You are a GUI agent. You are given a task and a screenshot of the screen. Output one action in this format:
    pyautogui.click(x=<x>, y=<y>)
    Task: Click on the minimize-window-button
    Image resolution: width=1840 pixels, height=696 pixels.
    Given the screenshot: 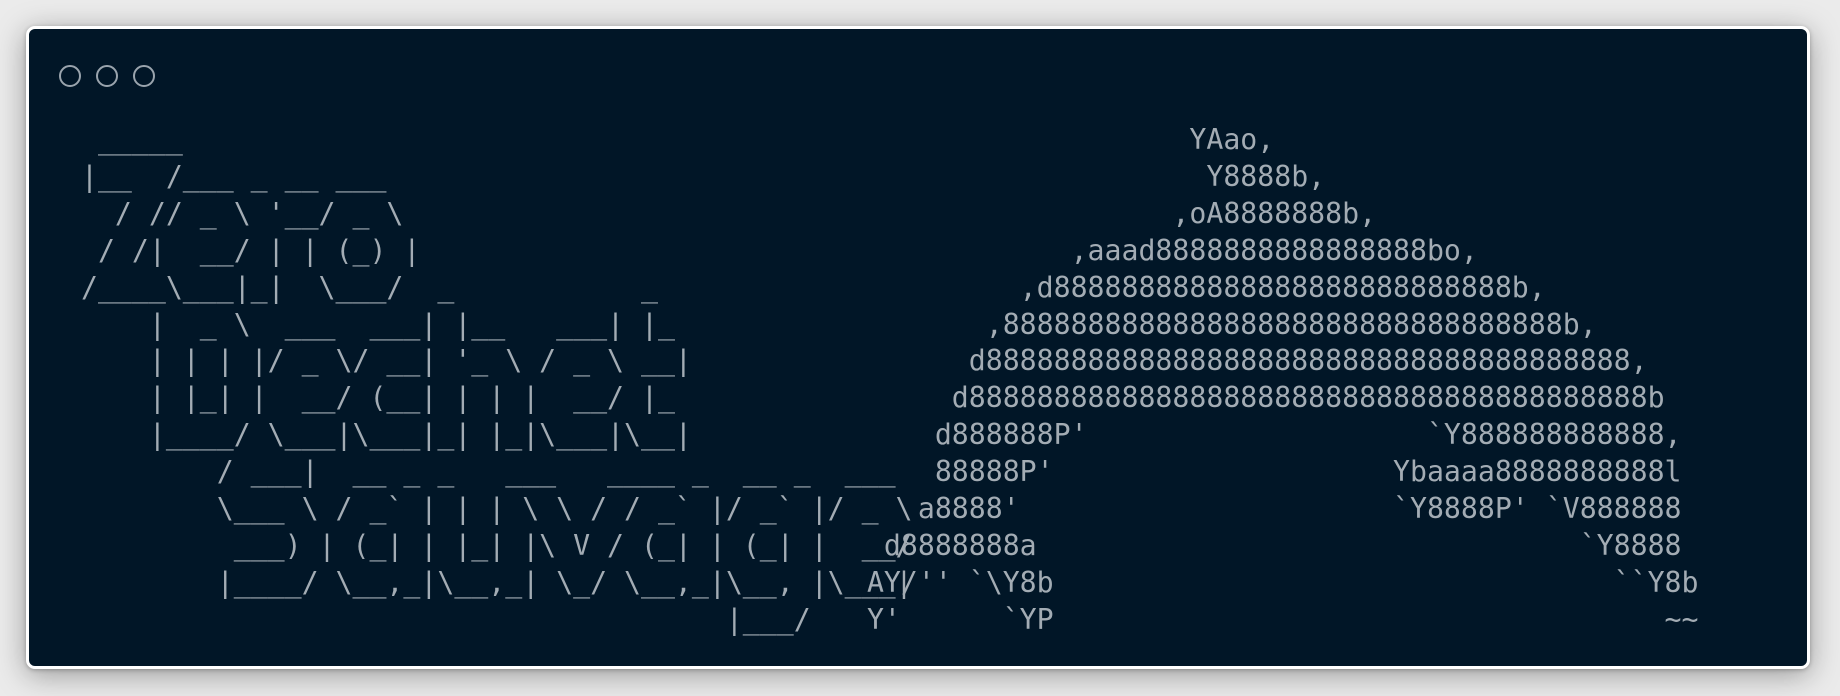 What is the action you would take?
    pyautogui.click(x=107, y=76)
    